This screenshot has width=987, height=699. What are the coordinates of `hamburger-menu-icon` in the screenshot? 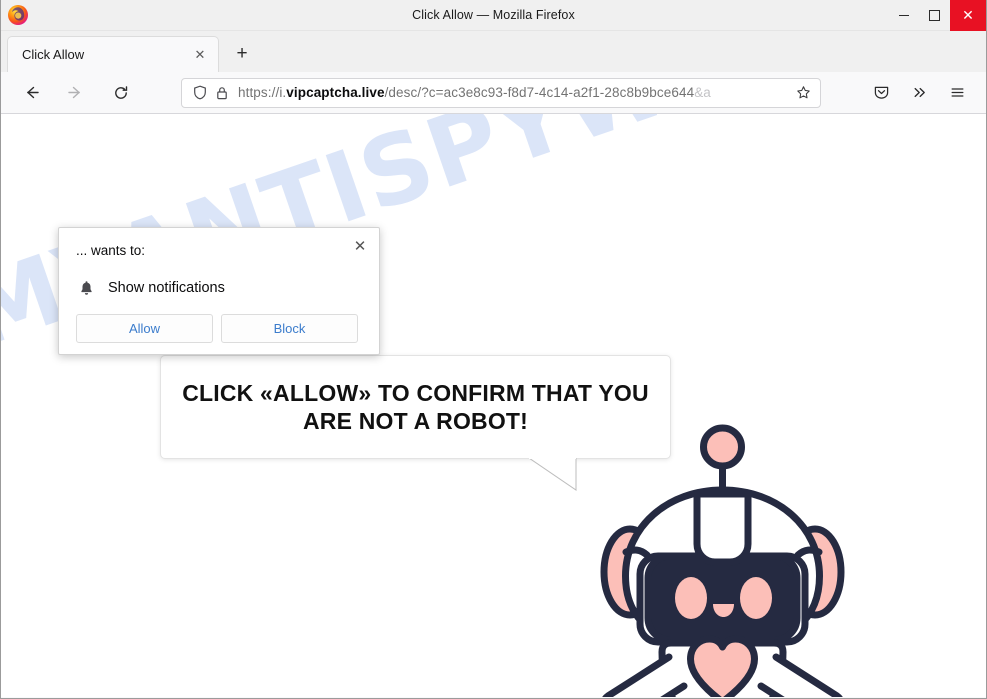 It's located at (957, 93).